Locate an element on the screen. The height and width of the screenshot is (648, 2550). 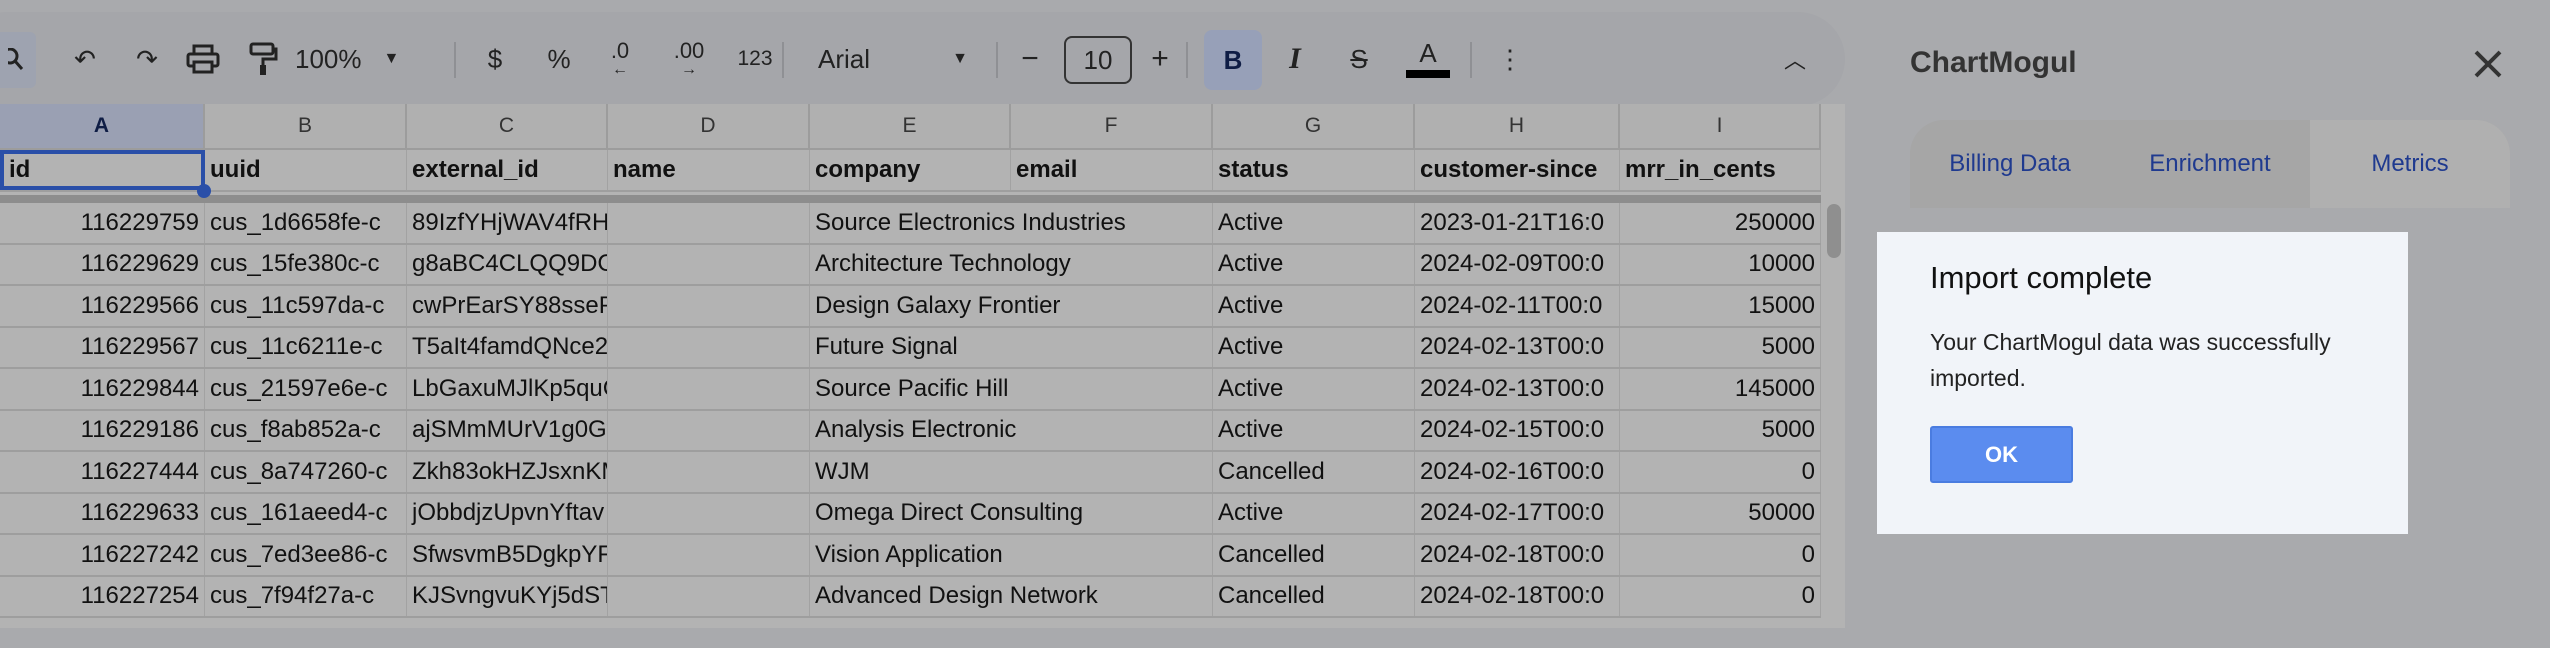
column-header-a: A is located at coordinates (102, 127).